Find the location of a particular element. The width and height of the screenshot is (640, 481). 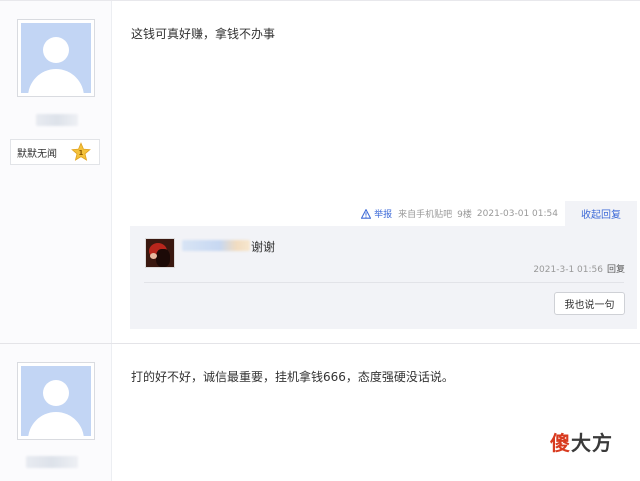

report-link: 举报 is located at coordinates (376, 213).